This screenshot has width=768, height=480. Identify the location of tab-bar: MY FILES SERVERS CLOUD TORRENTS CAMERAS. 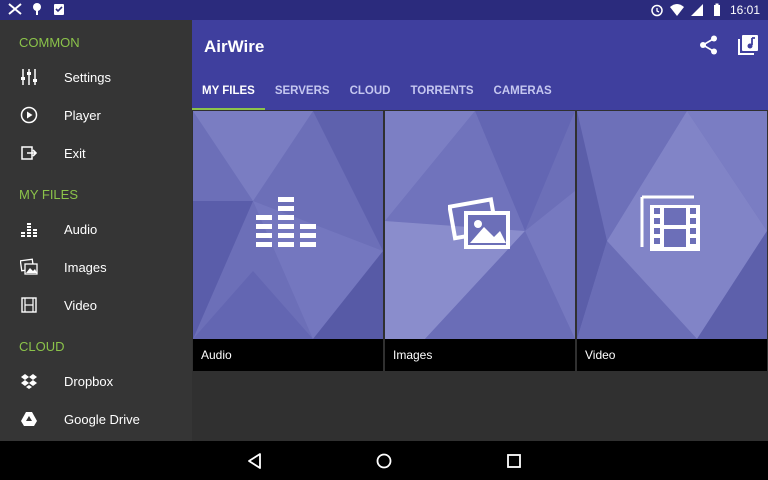
(377, 93).